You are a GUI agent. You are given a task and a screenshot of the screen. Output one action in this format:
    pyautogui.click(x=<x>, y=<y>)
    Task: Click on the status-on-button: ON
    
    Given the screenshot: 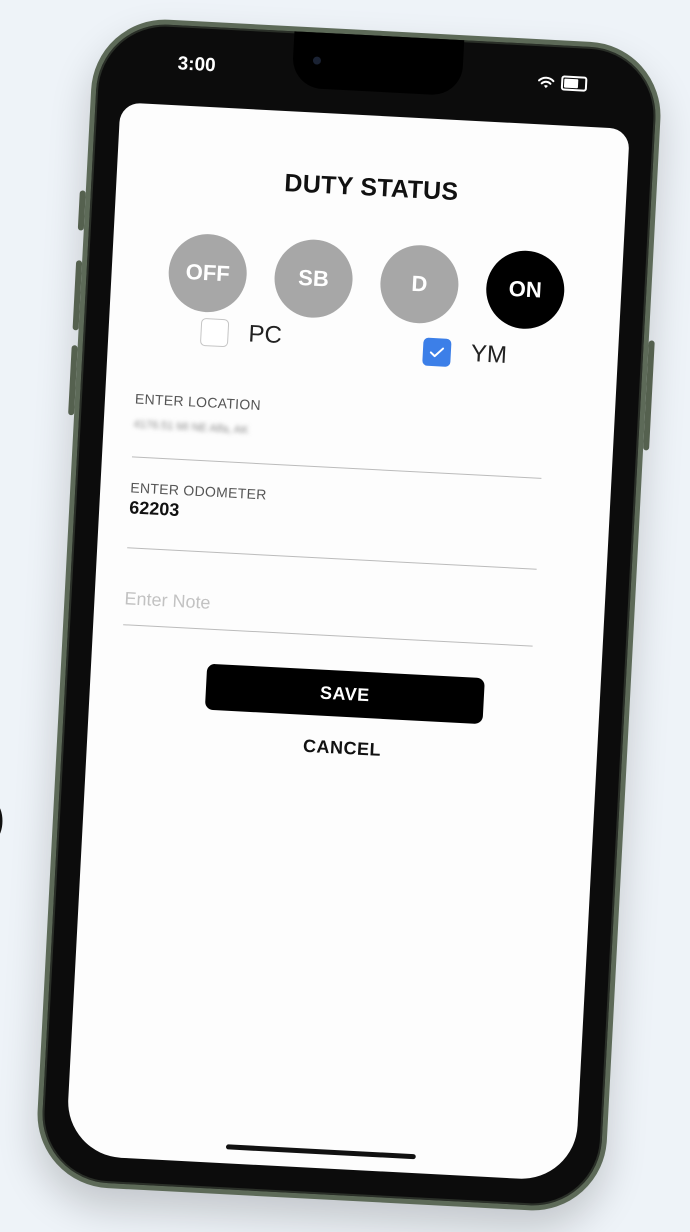 What is the action you would take?
    pyautogui.click(x=525, y=289)
    